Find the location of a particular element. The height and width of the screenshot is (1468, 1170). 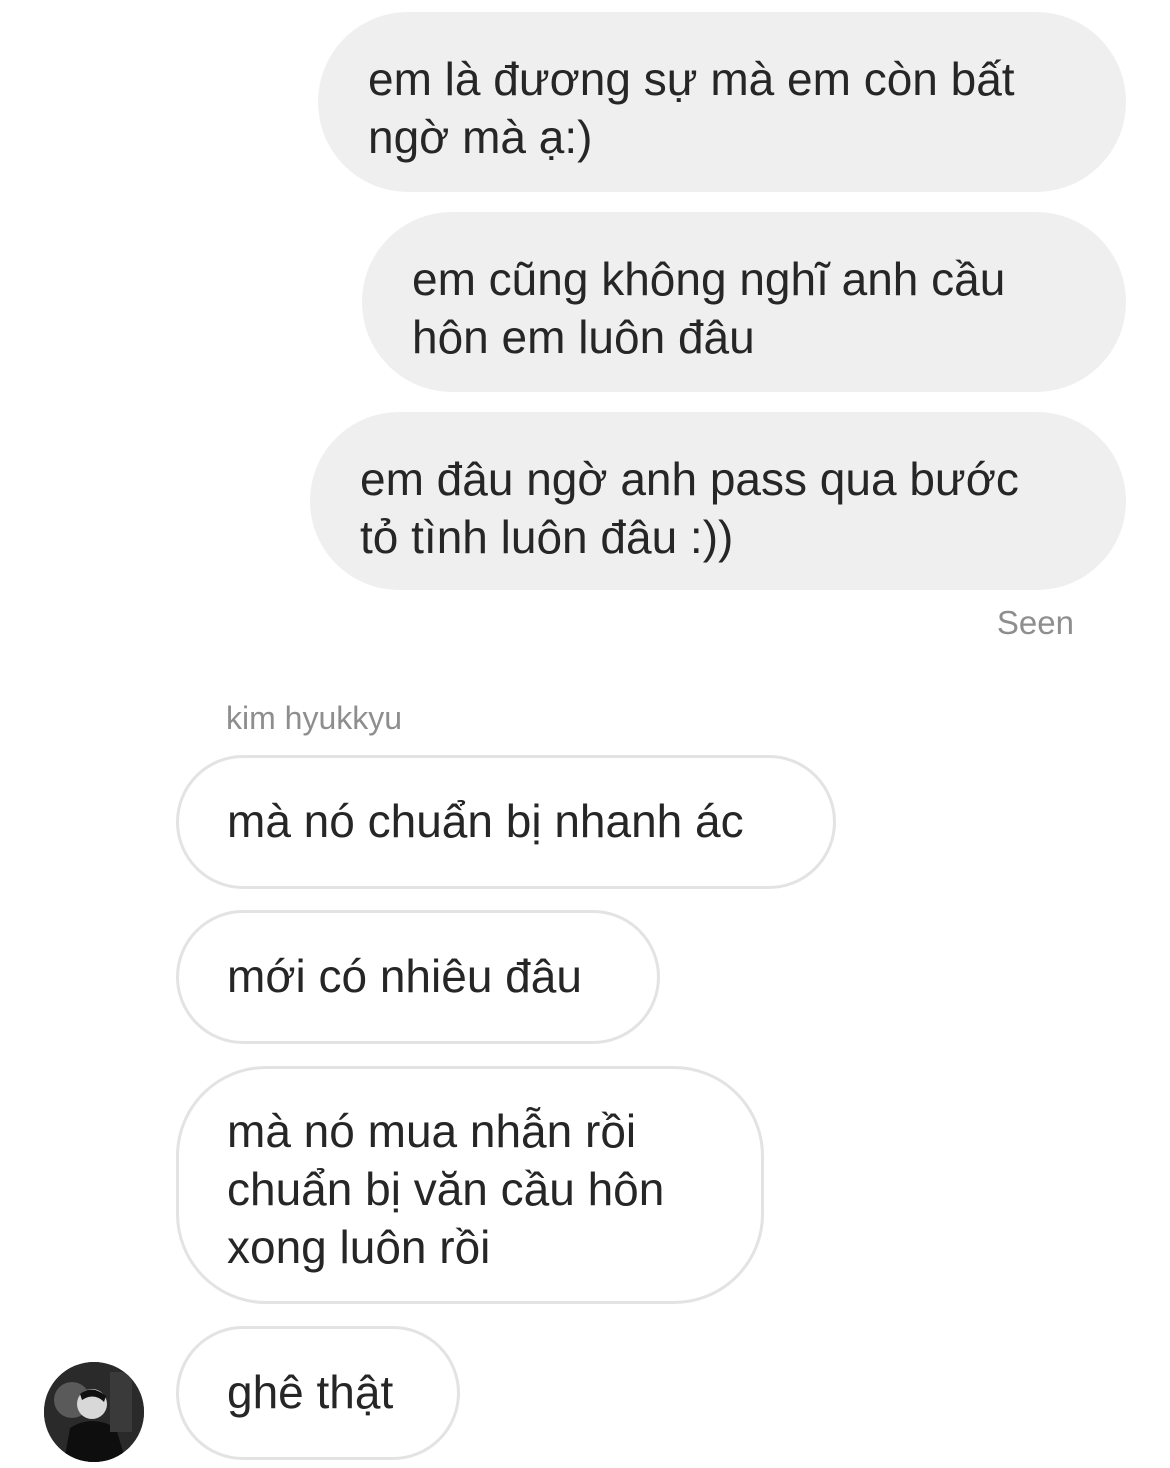

received-message-bubble: ghê thật is located at coordinates (318, 1393).